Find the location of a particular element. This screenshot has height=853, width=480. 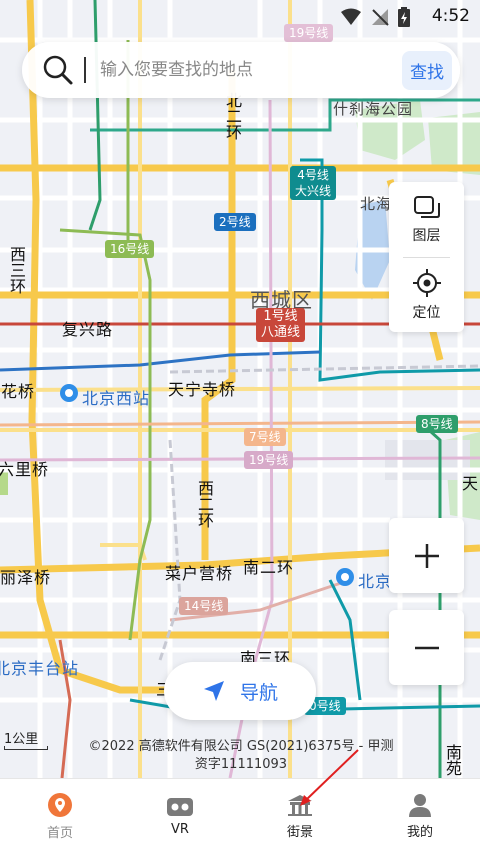

status-time: 4:52 is located at coordinates (450, 16).